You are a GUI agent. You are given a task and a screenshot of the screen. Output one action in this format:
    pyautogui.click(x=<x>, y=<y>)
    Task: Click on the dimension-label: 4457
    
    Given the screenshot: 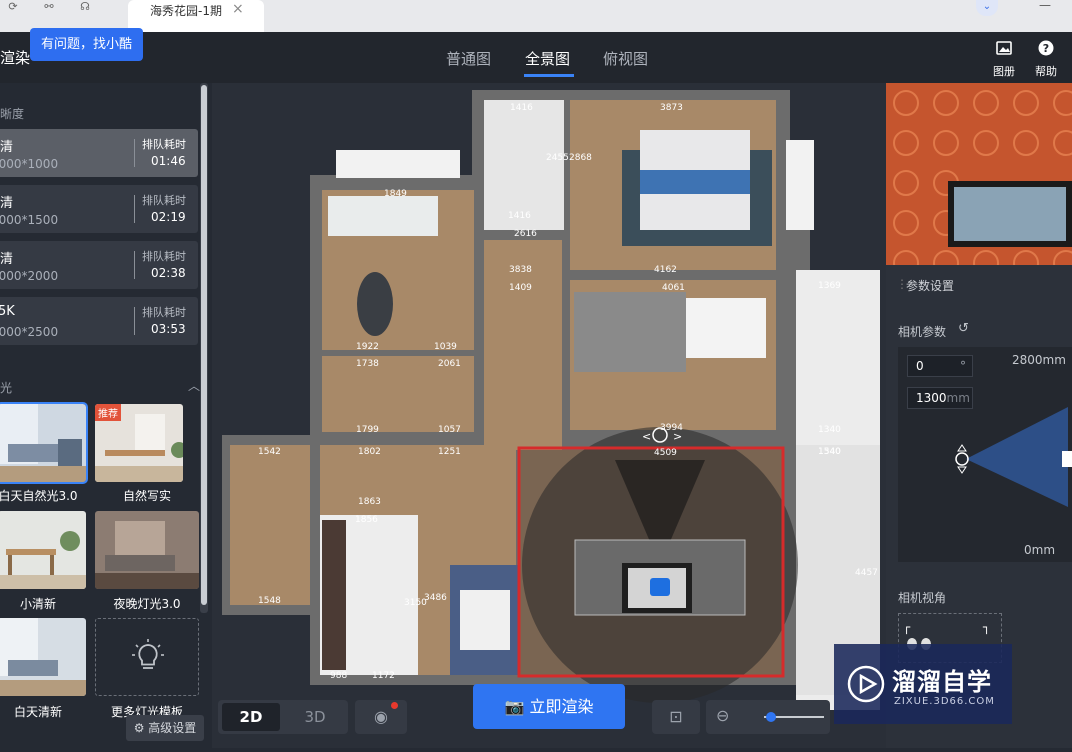 What is the action you would take?
    pyautogui.click(x=866, y=573)
    